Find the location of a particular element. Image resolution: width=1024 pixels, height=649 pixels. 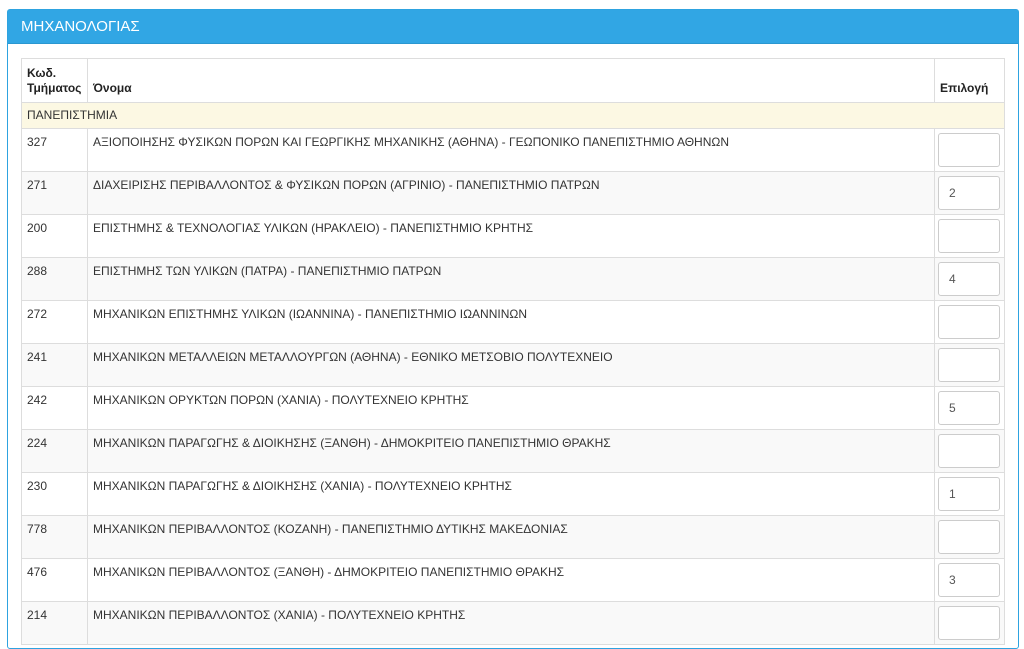

department-code: 271 is located at coordinates (54, 193).